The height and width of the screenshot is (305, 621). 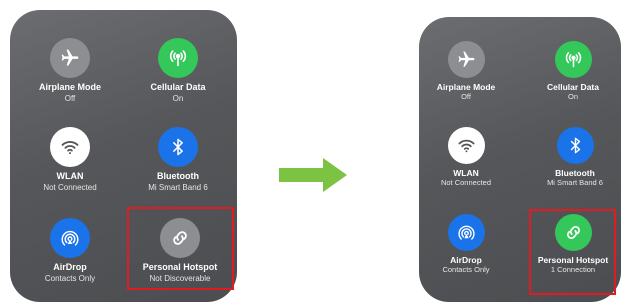 What do you see at coordinates (313, 175) in the screenshot?
I see `arrow-right-icon` at bounding box center [313, 175].